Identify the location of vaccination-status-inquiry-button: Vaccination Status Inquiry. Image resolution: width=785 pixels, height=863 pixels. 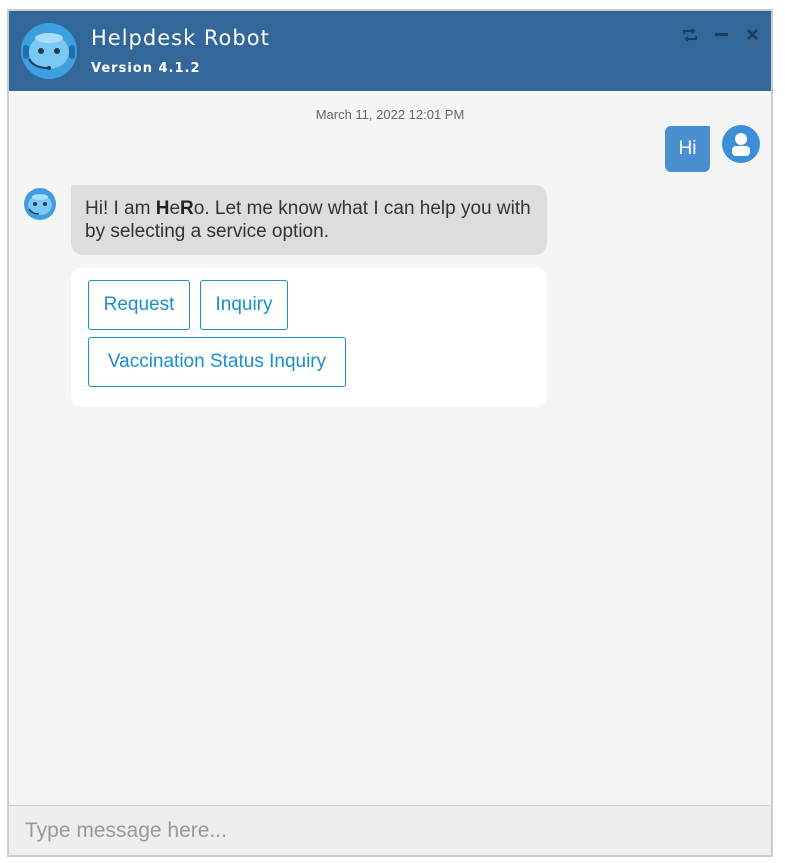
(217, 362).